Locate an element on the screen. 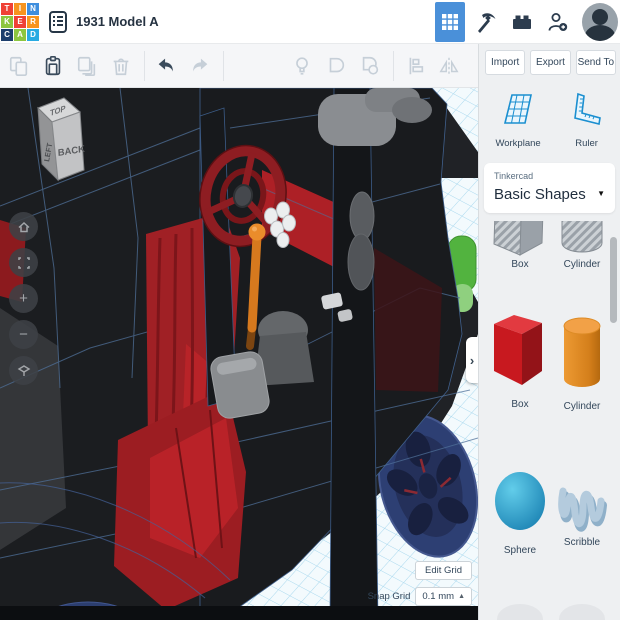 The height and width of the screenshot is (620, 620). logo-tile: I is located at coordinates (20, 8).